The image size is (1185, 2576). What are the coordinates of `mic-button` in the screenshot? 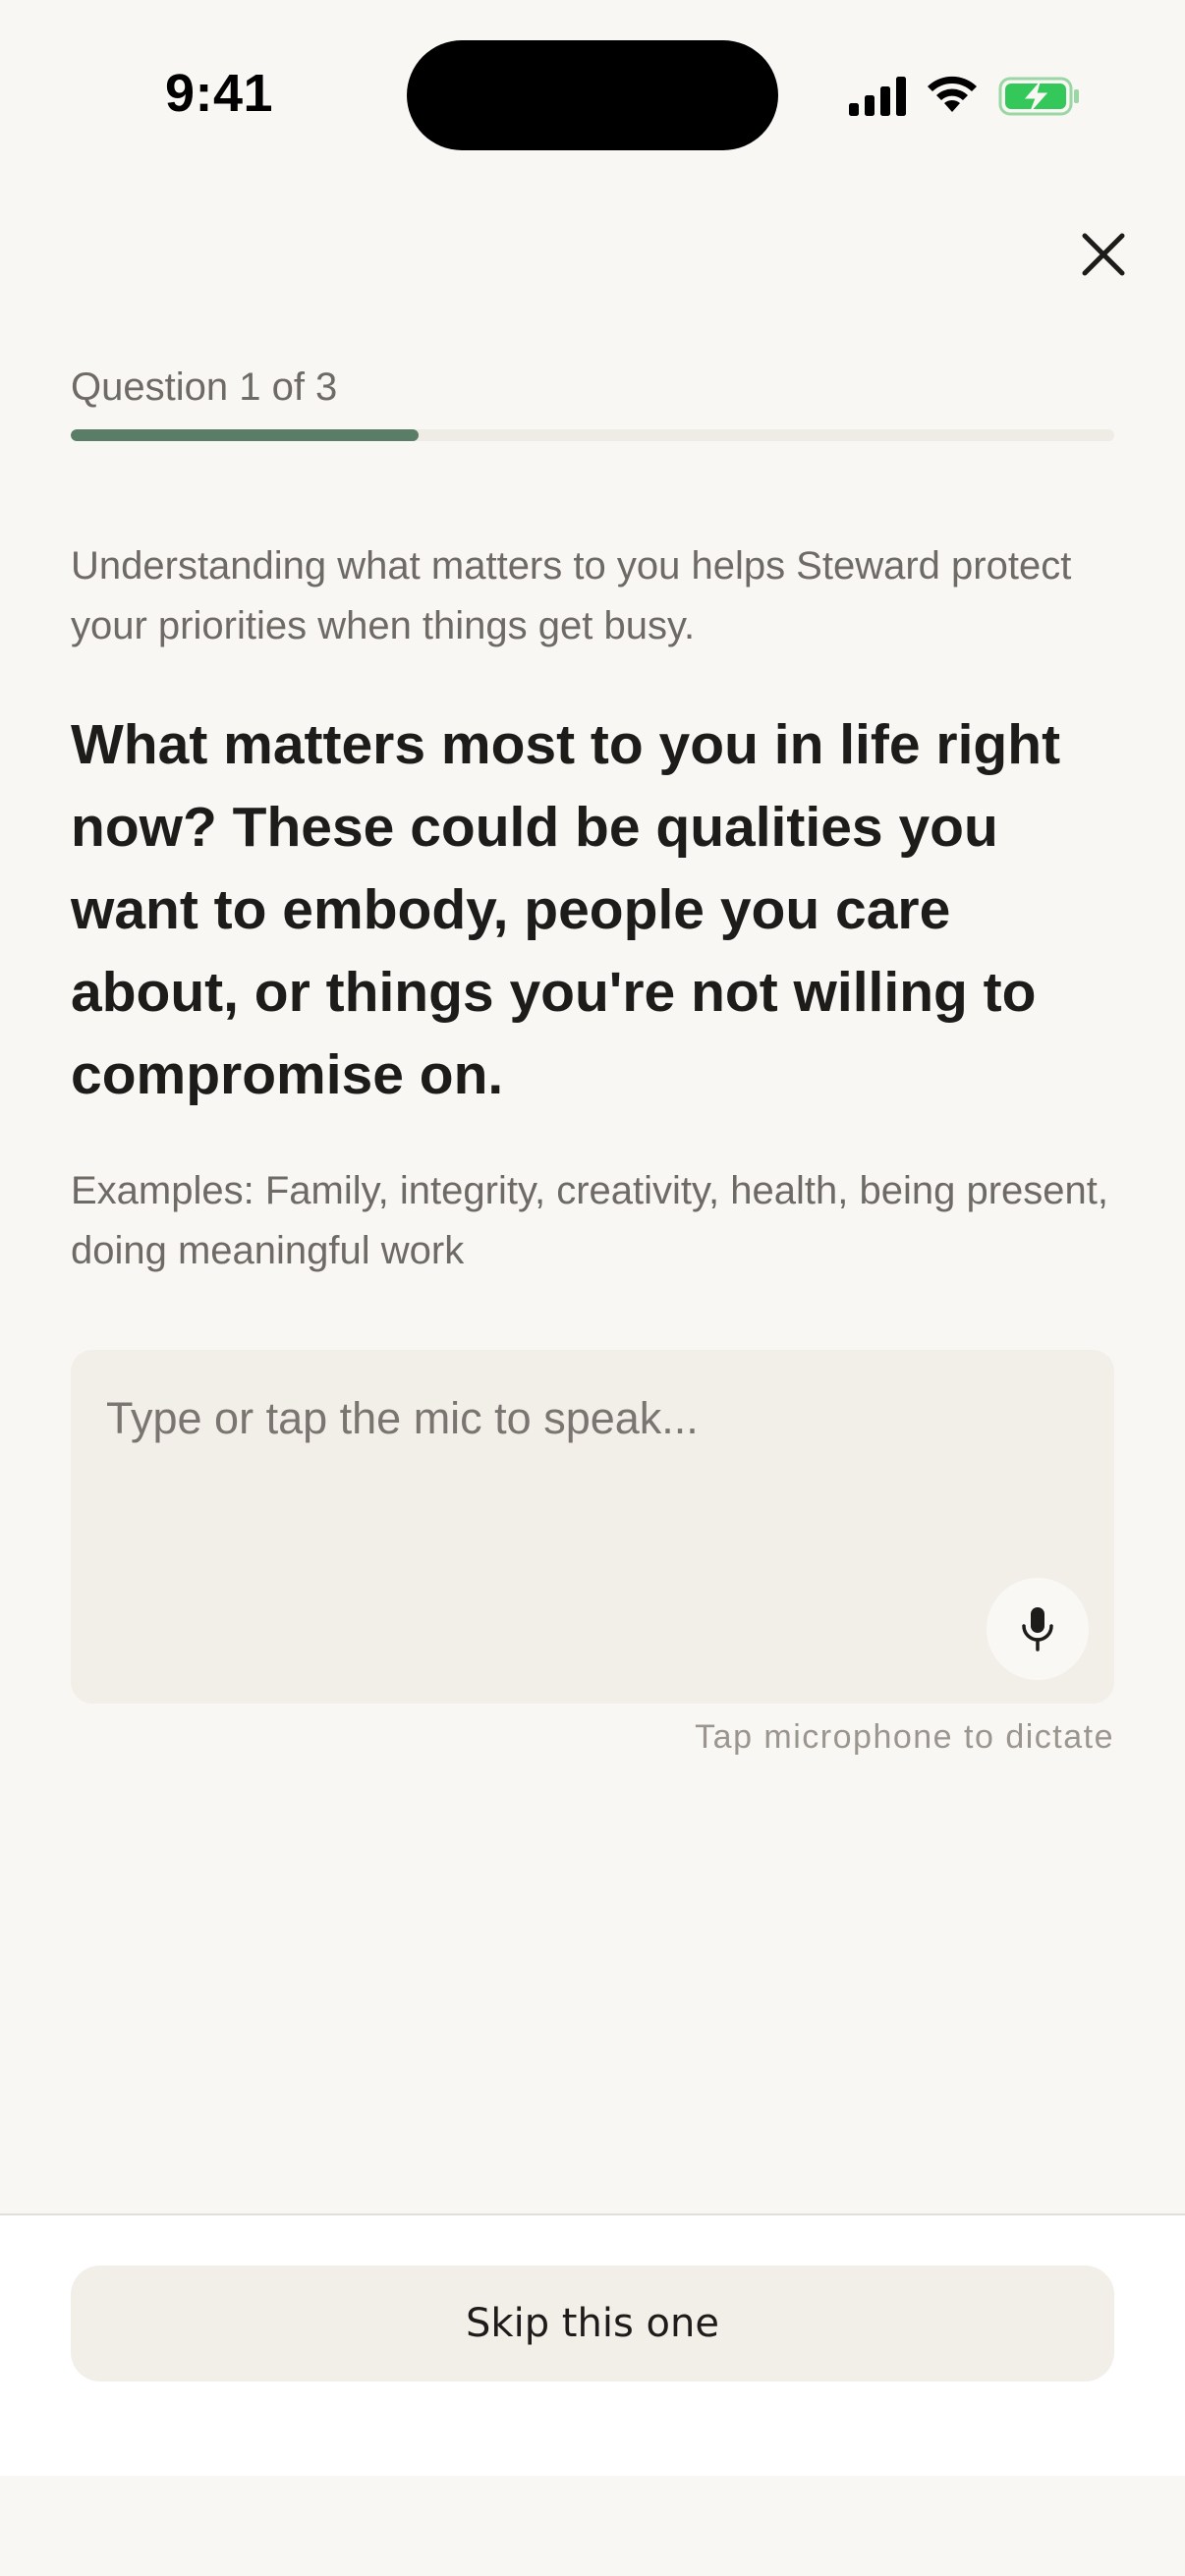 It's located at (1038, 1629).